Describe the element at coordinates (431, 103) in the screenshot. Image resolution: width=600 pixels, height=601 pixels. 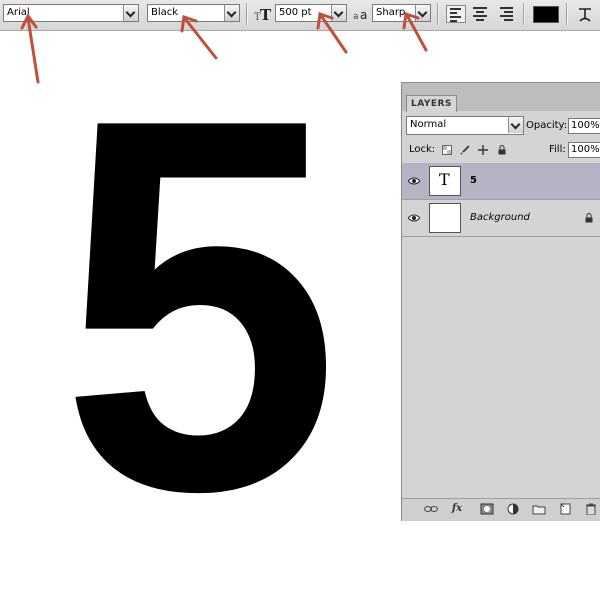
I see `tab-layers: LAYERS` at that location.